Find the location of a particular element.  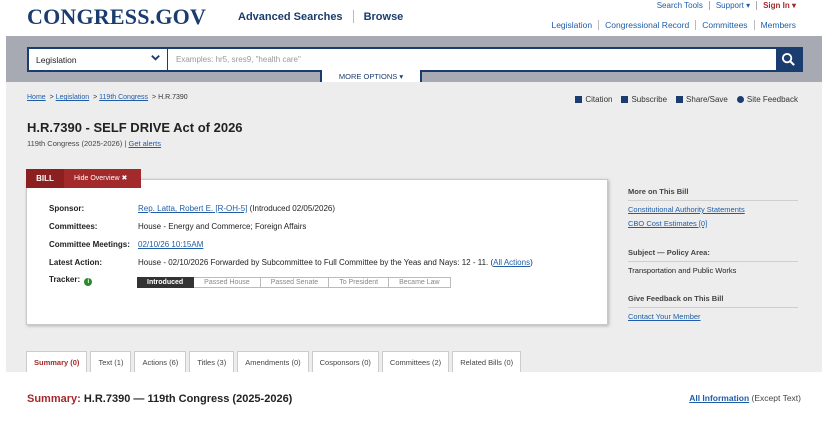

all-information-suffix: (Except Text) is located at coordinates (776, 398).